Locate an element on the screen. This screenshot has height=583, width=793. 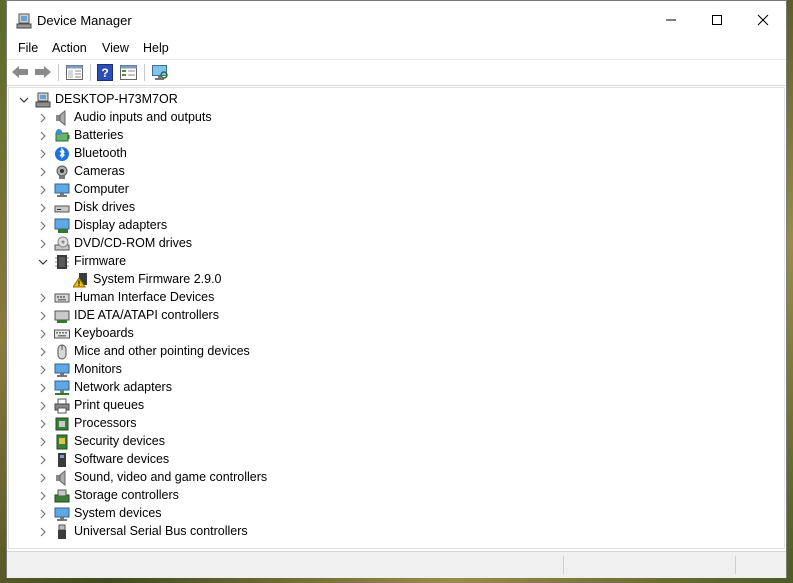
back-button is located at coordinates (20, 72).